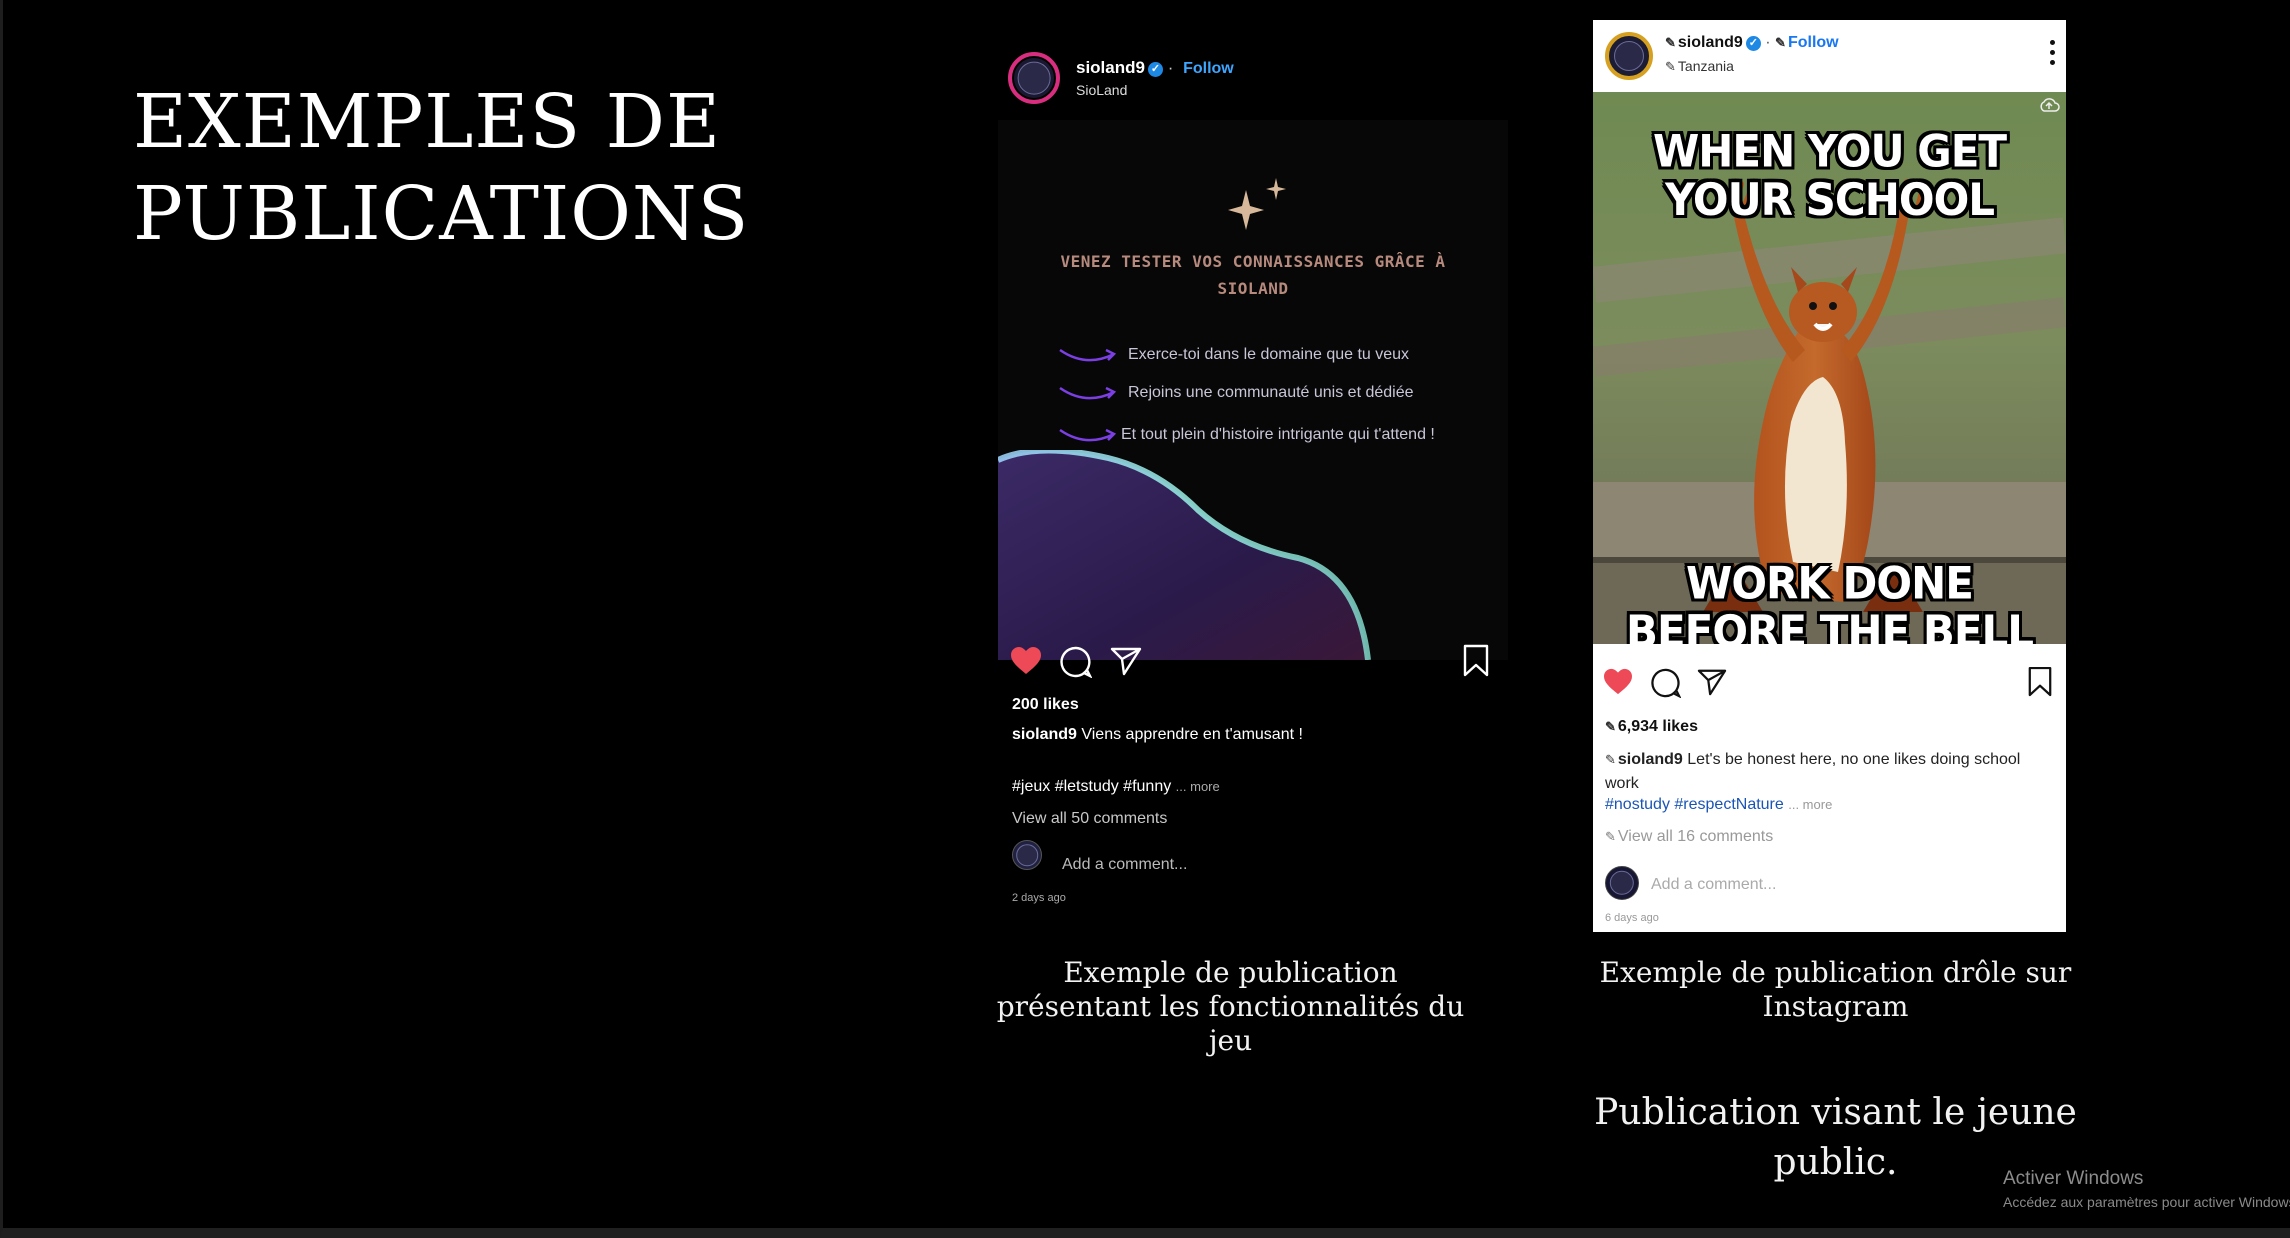 The image size is (2290, 1238). I want to click on view-all-comments-link: View all 50 comments, so click(1089, 819).